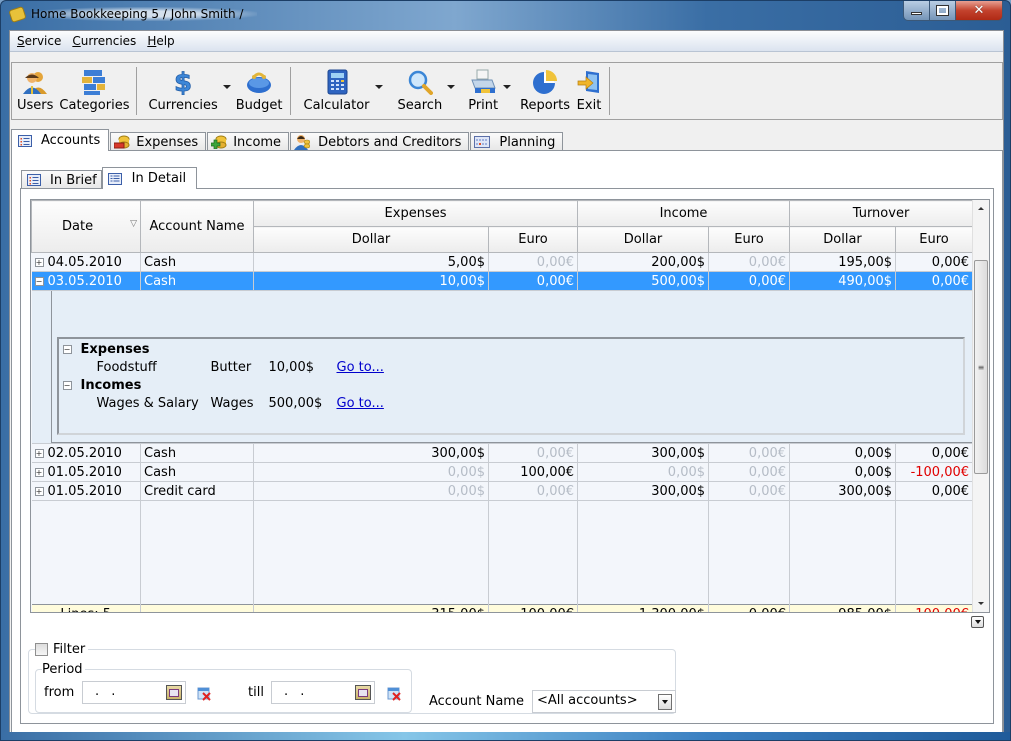 The image size is (1011, 741). Describe the element at coordinates (843, 239) in the screenshot. I see `header-turnover-dollar: Dollar` at that location.